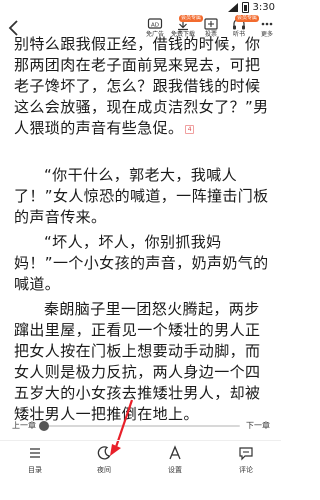 The width and height of the screenshot is (320, 500). I want to click on status-time: 3:30, so click(263, 7).